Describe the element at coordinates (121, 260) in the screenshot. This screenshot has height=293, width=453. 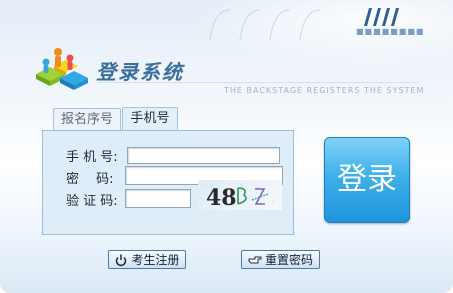
I see `power-icon` at that location.